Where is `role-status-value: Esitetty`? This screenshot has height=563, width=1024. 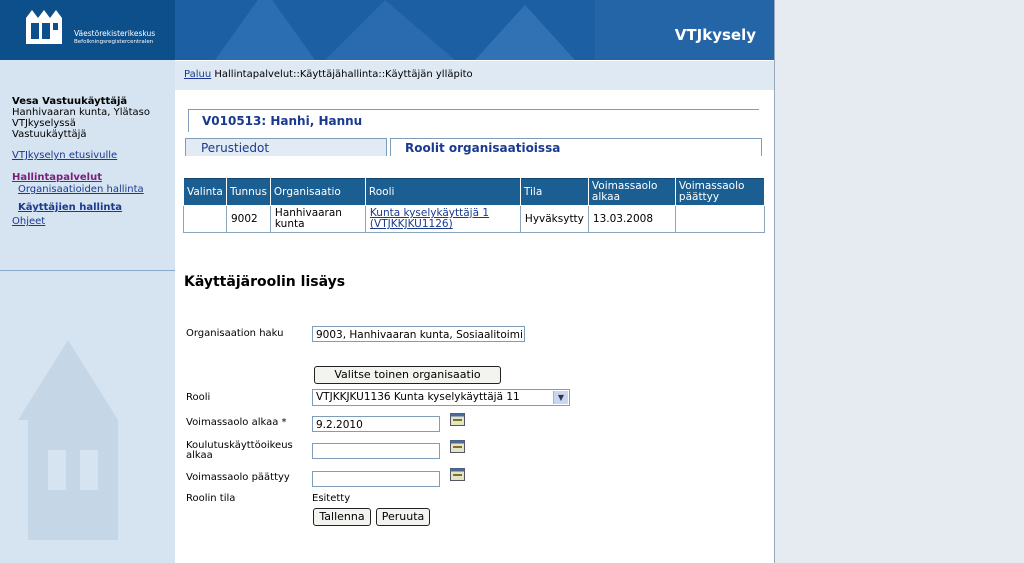 role-status-value: Esitetty is located at coordinates (331, 498).